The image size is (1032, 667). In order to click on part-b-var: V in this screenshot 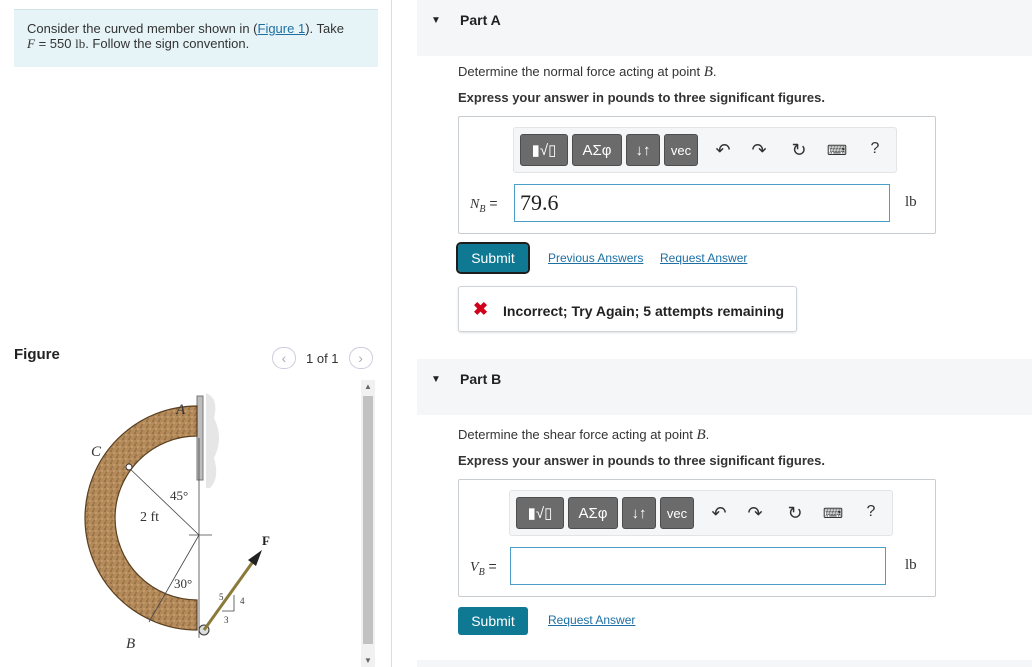, I will do `click(474, 567)`.